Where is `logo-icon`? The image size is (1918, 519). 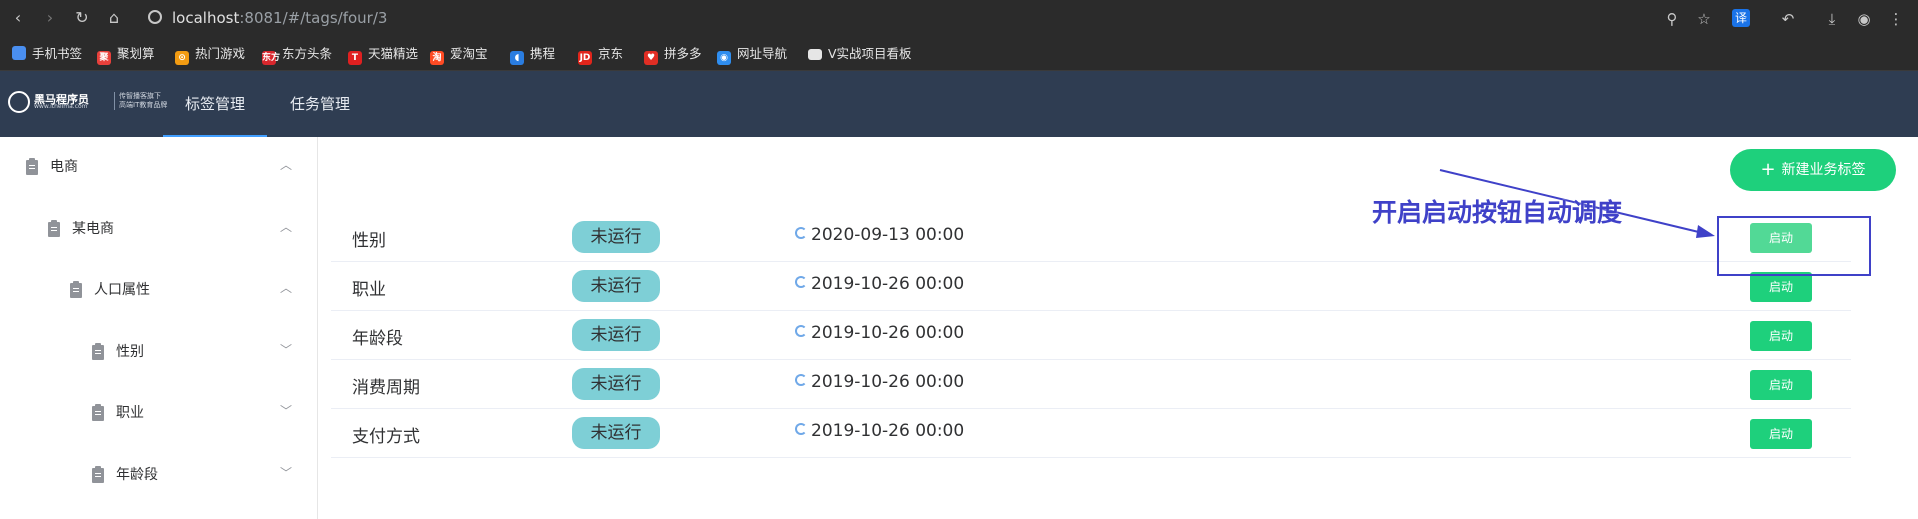 logo-icon is located at coordinates (19, 102).